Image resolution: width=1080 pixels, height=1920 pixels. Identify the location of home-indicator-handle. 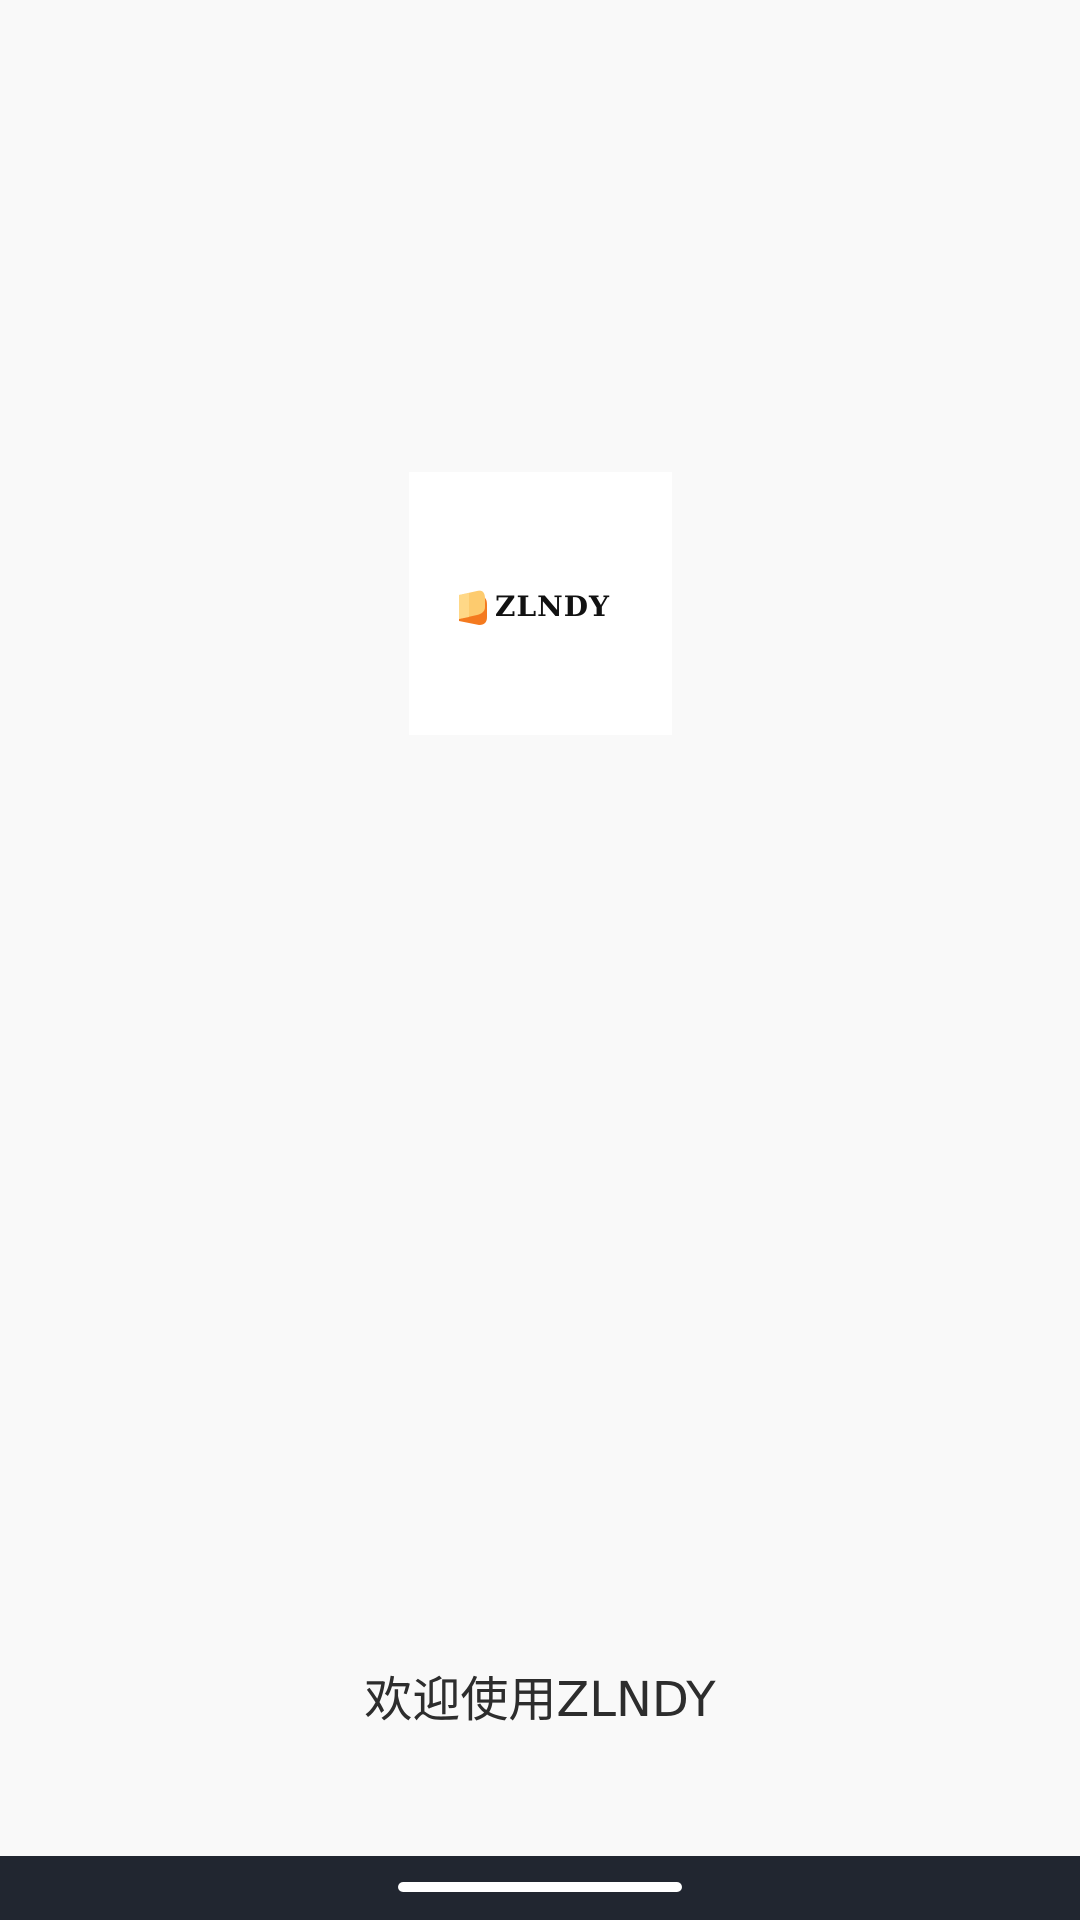
(540, 1887).